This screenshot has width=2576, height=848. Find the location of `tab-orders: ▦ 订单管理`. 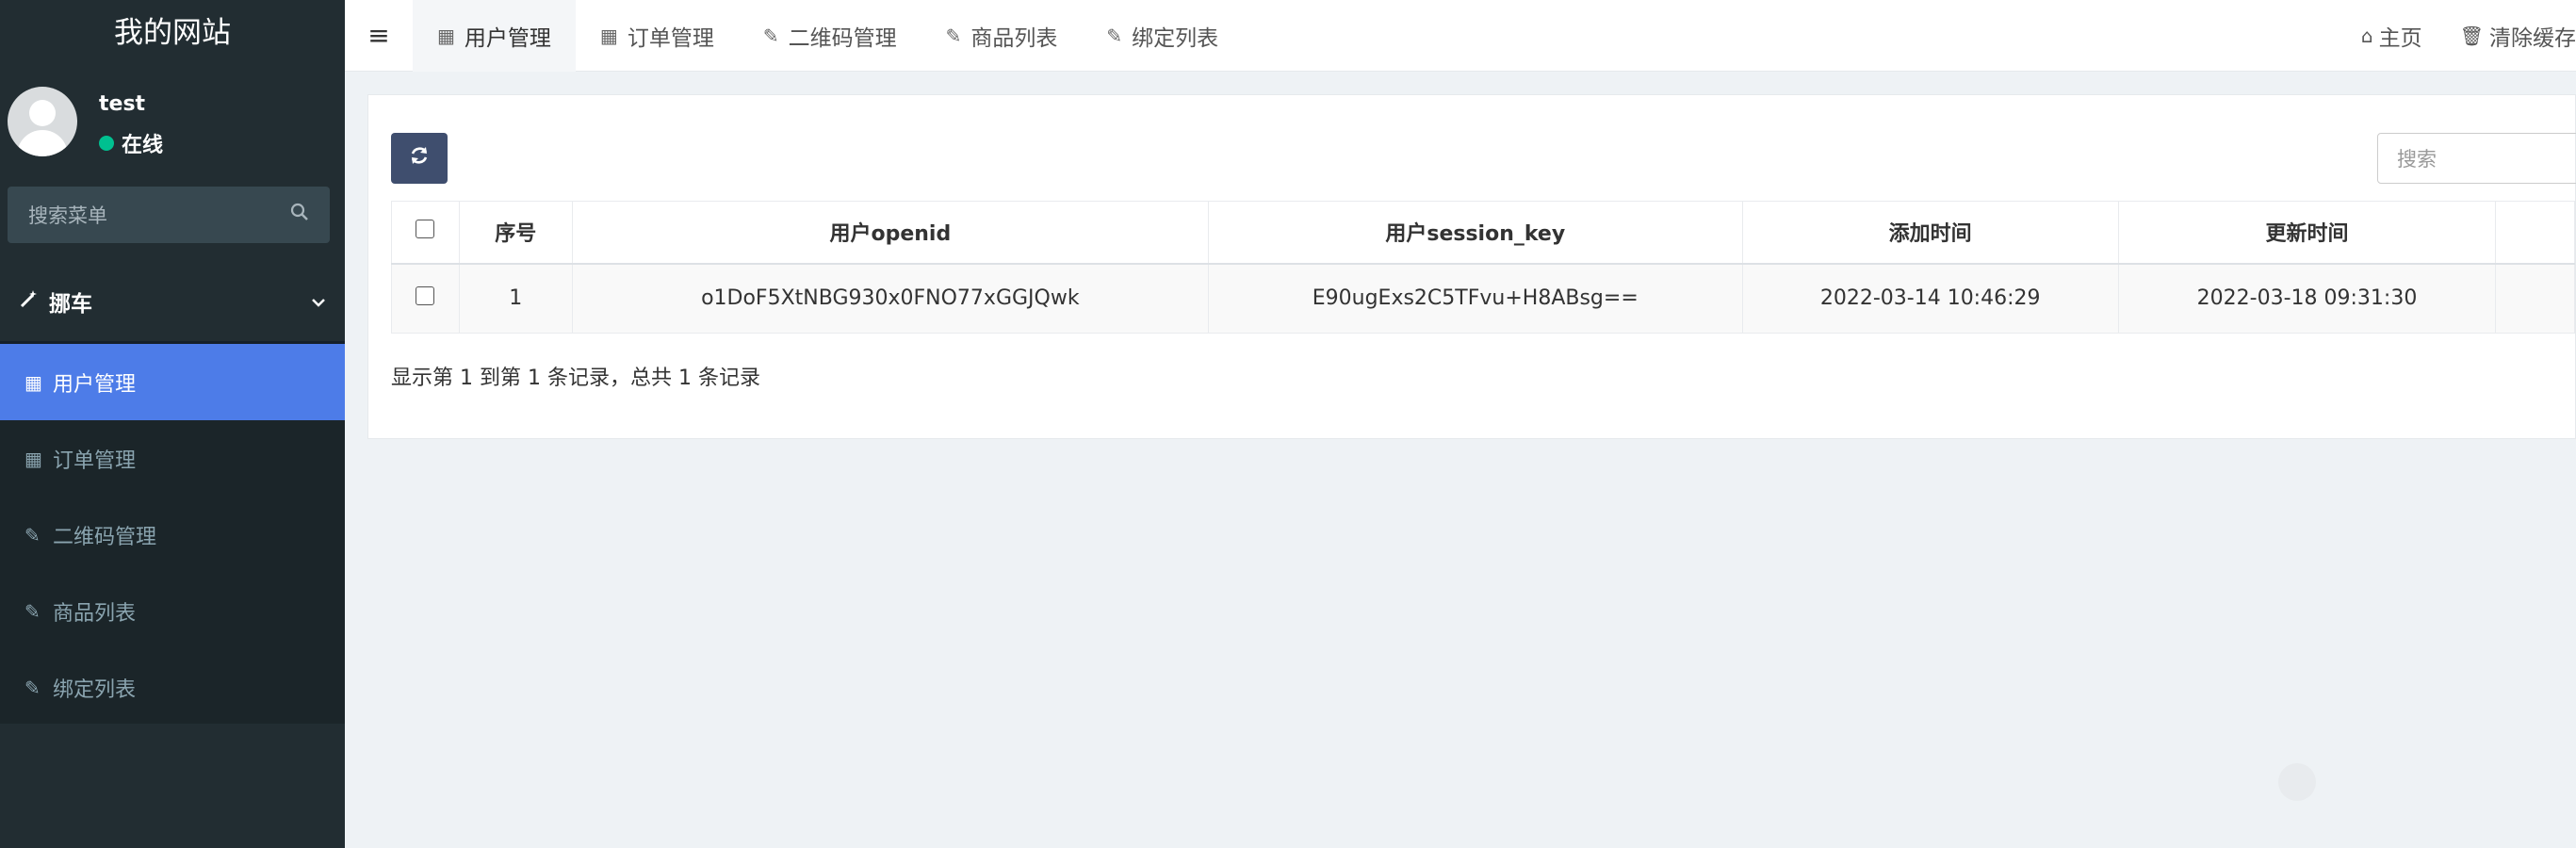

tab-orders: ▦ 订单管理 is located at coordinates (657, 36).